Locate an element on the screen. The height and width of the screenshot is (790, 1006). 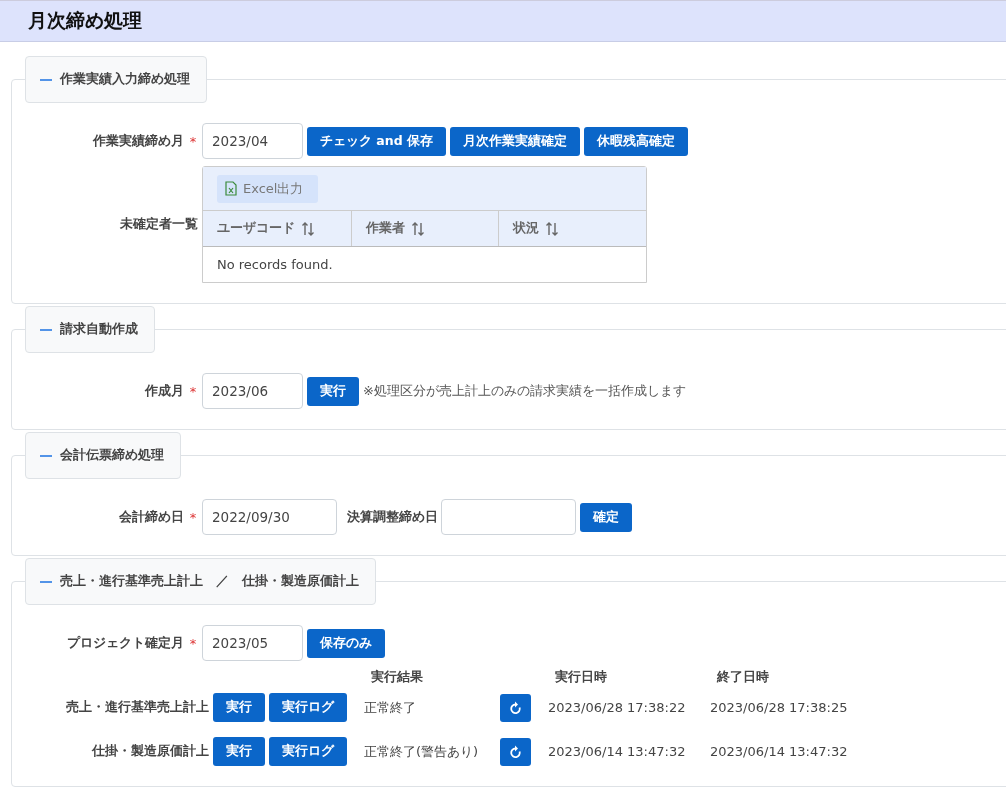
field-label: 作成月 is located at coordinates (163, 391).